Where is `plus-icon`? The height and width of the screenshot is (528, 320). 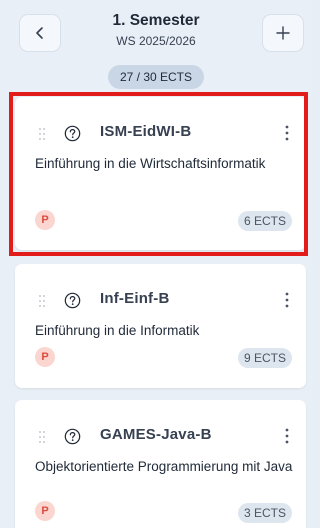 plus-icon is located at coordinates (283, 33).